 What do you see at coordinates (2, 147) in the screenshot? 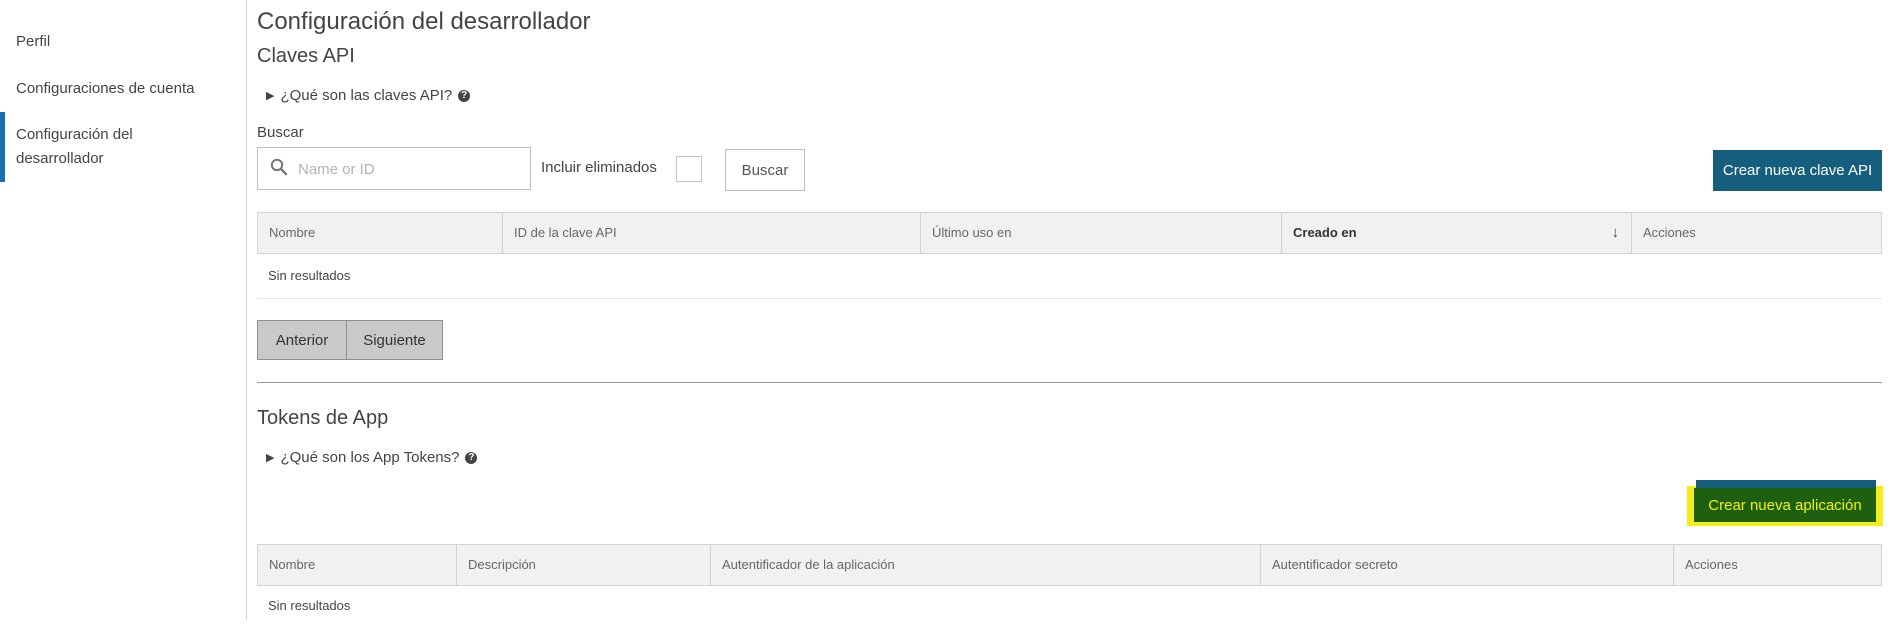
I see `sidebar-active-indicator` at bounding box center [2, 147].